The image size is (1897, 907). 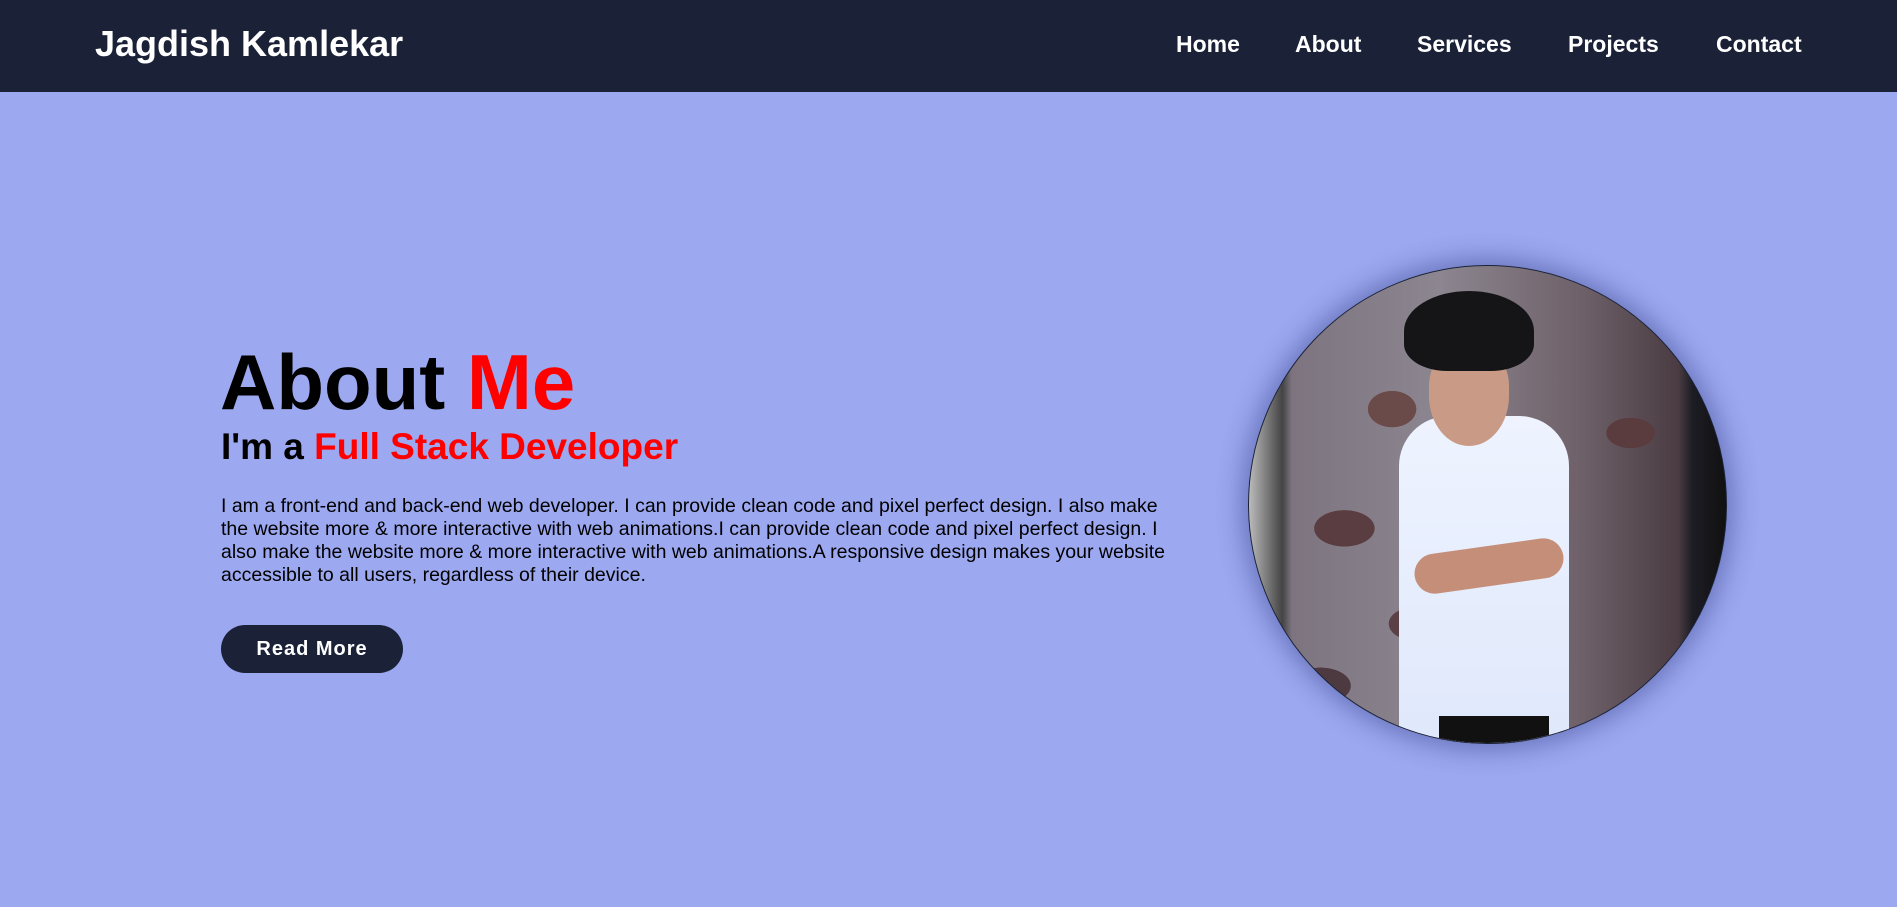 What do you see at coordinates (521, 382) in the screenshot?
I see `about-title-highlight: Me` at bounding box center [521, 382].